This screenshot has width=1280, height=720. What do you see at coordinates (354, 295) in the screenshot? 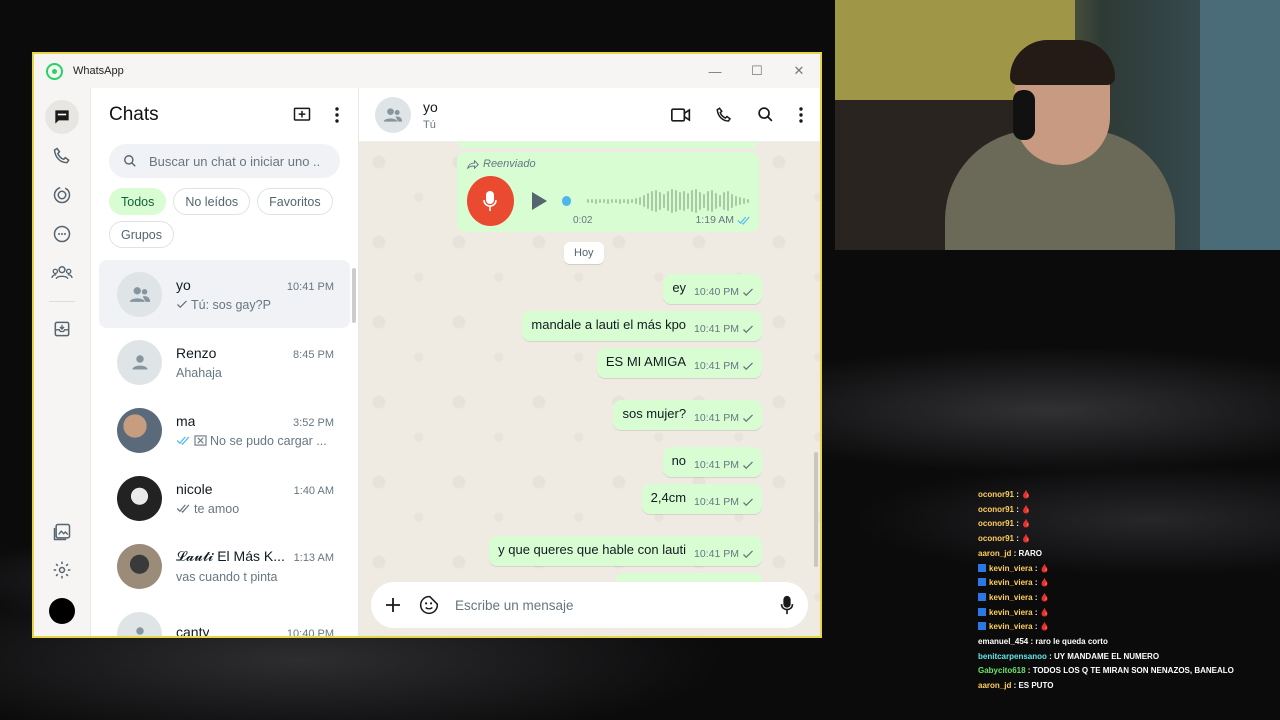
I see `chat-list-scrollbar` at bounding box center [354, 295].